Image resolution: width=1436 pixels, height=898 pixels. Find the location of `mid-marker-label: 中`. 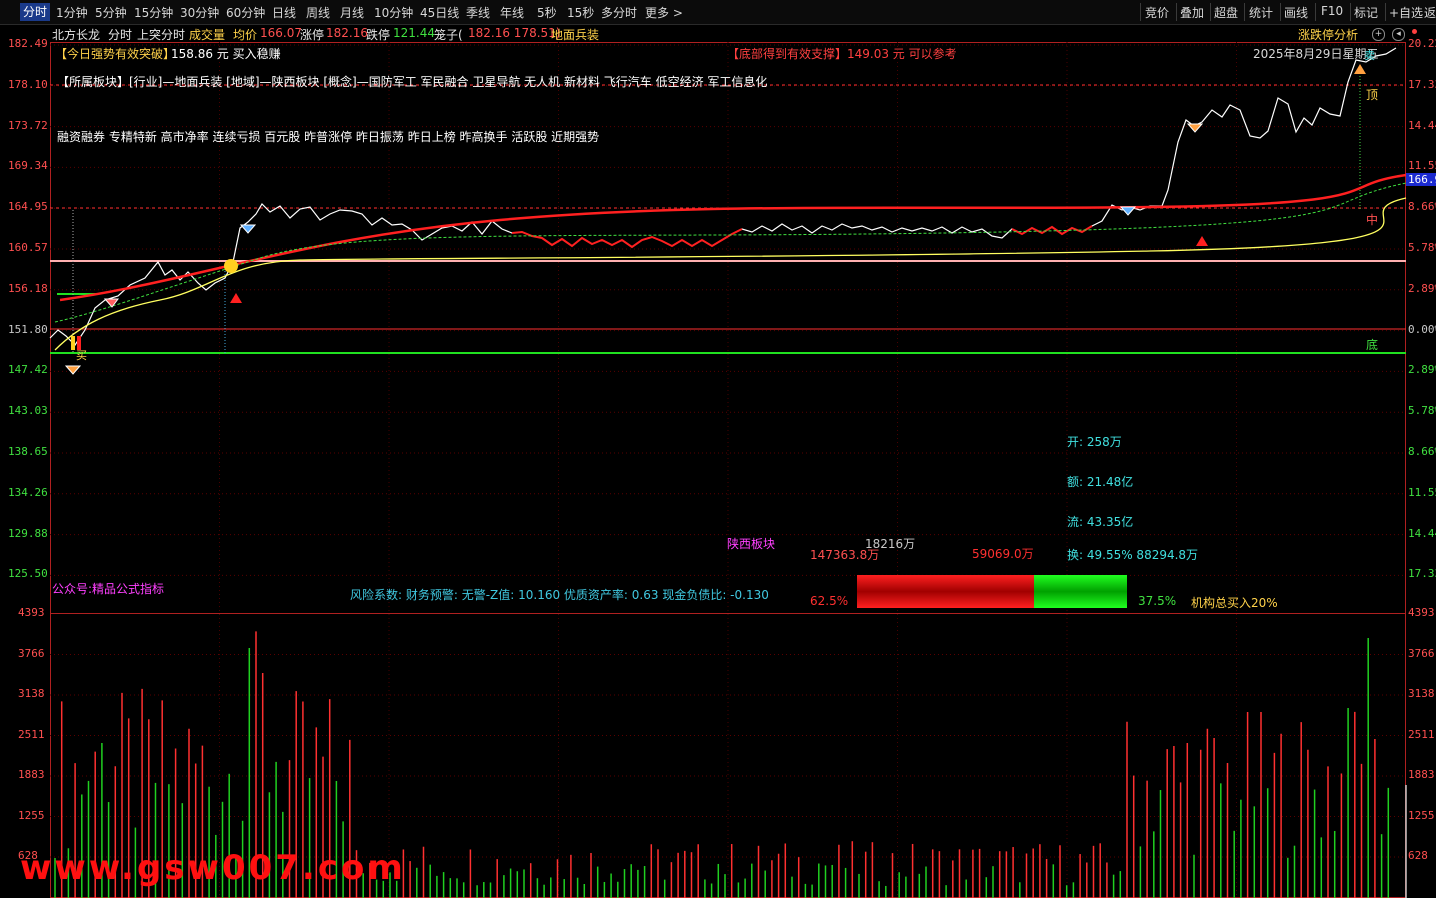

mid-marker-label: 中 is located at coordinates (1372, 220).